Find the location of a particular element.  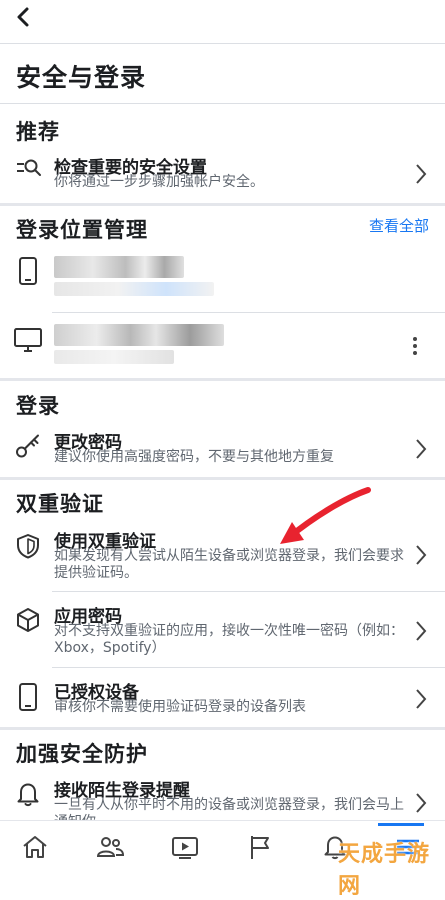

friends-icon is located at coordinates (110, 847).